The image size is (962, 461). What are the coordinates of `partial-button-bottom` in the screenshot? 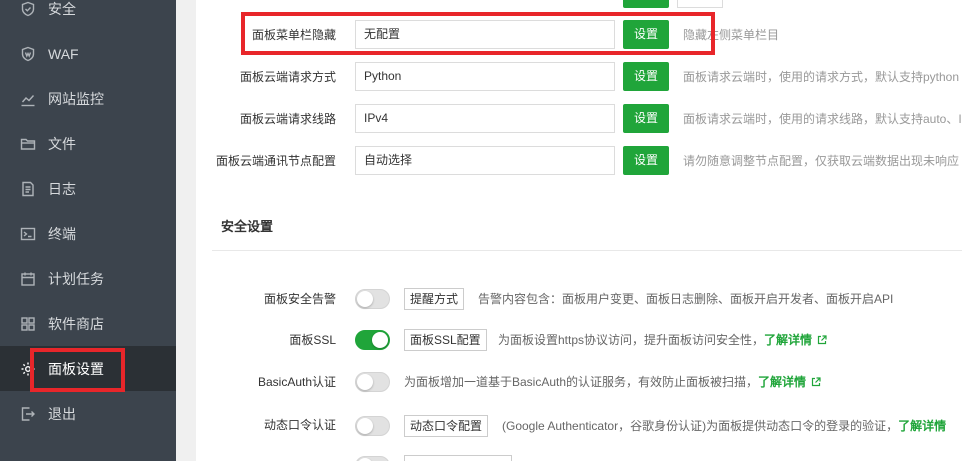 It's located at (458, 458).